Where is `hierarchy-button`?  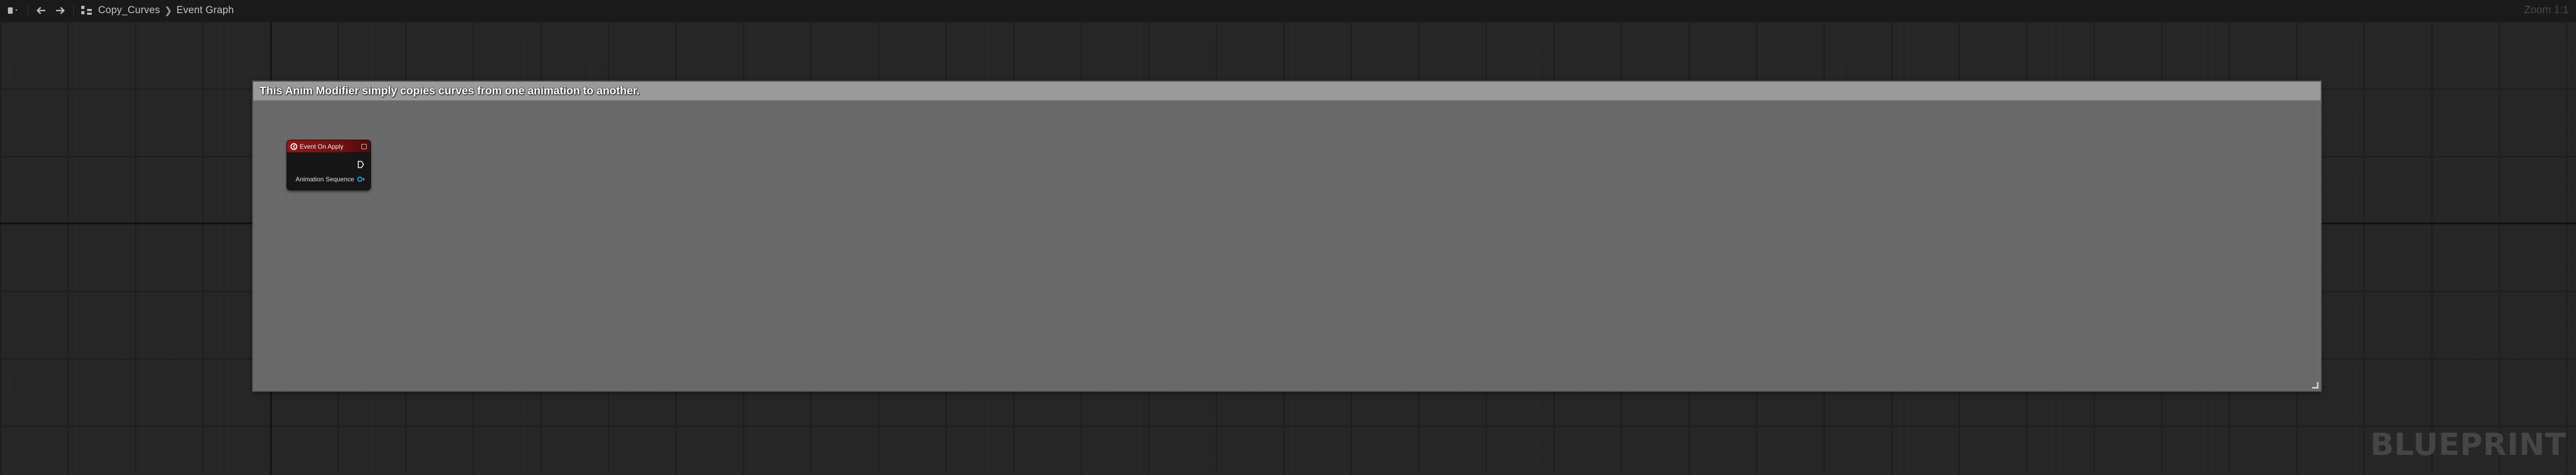 hierarchy-button is located at coordinates (86, 10).